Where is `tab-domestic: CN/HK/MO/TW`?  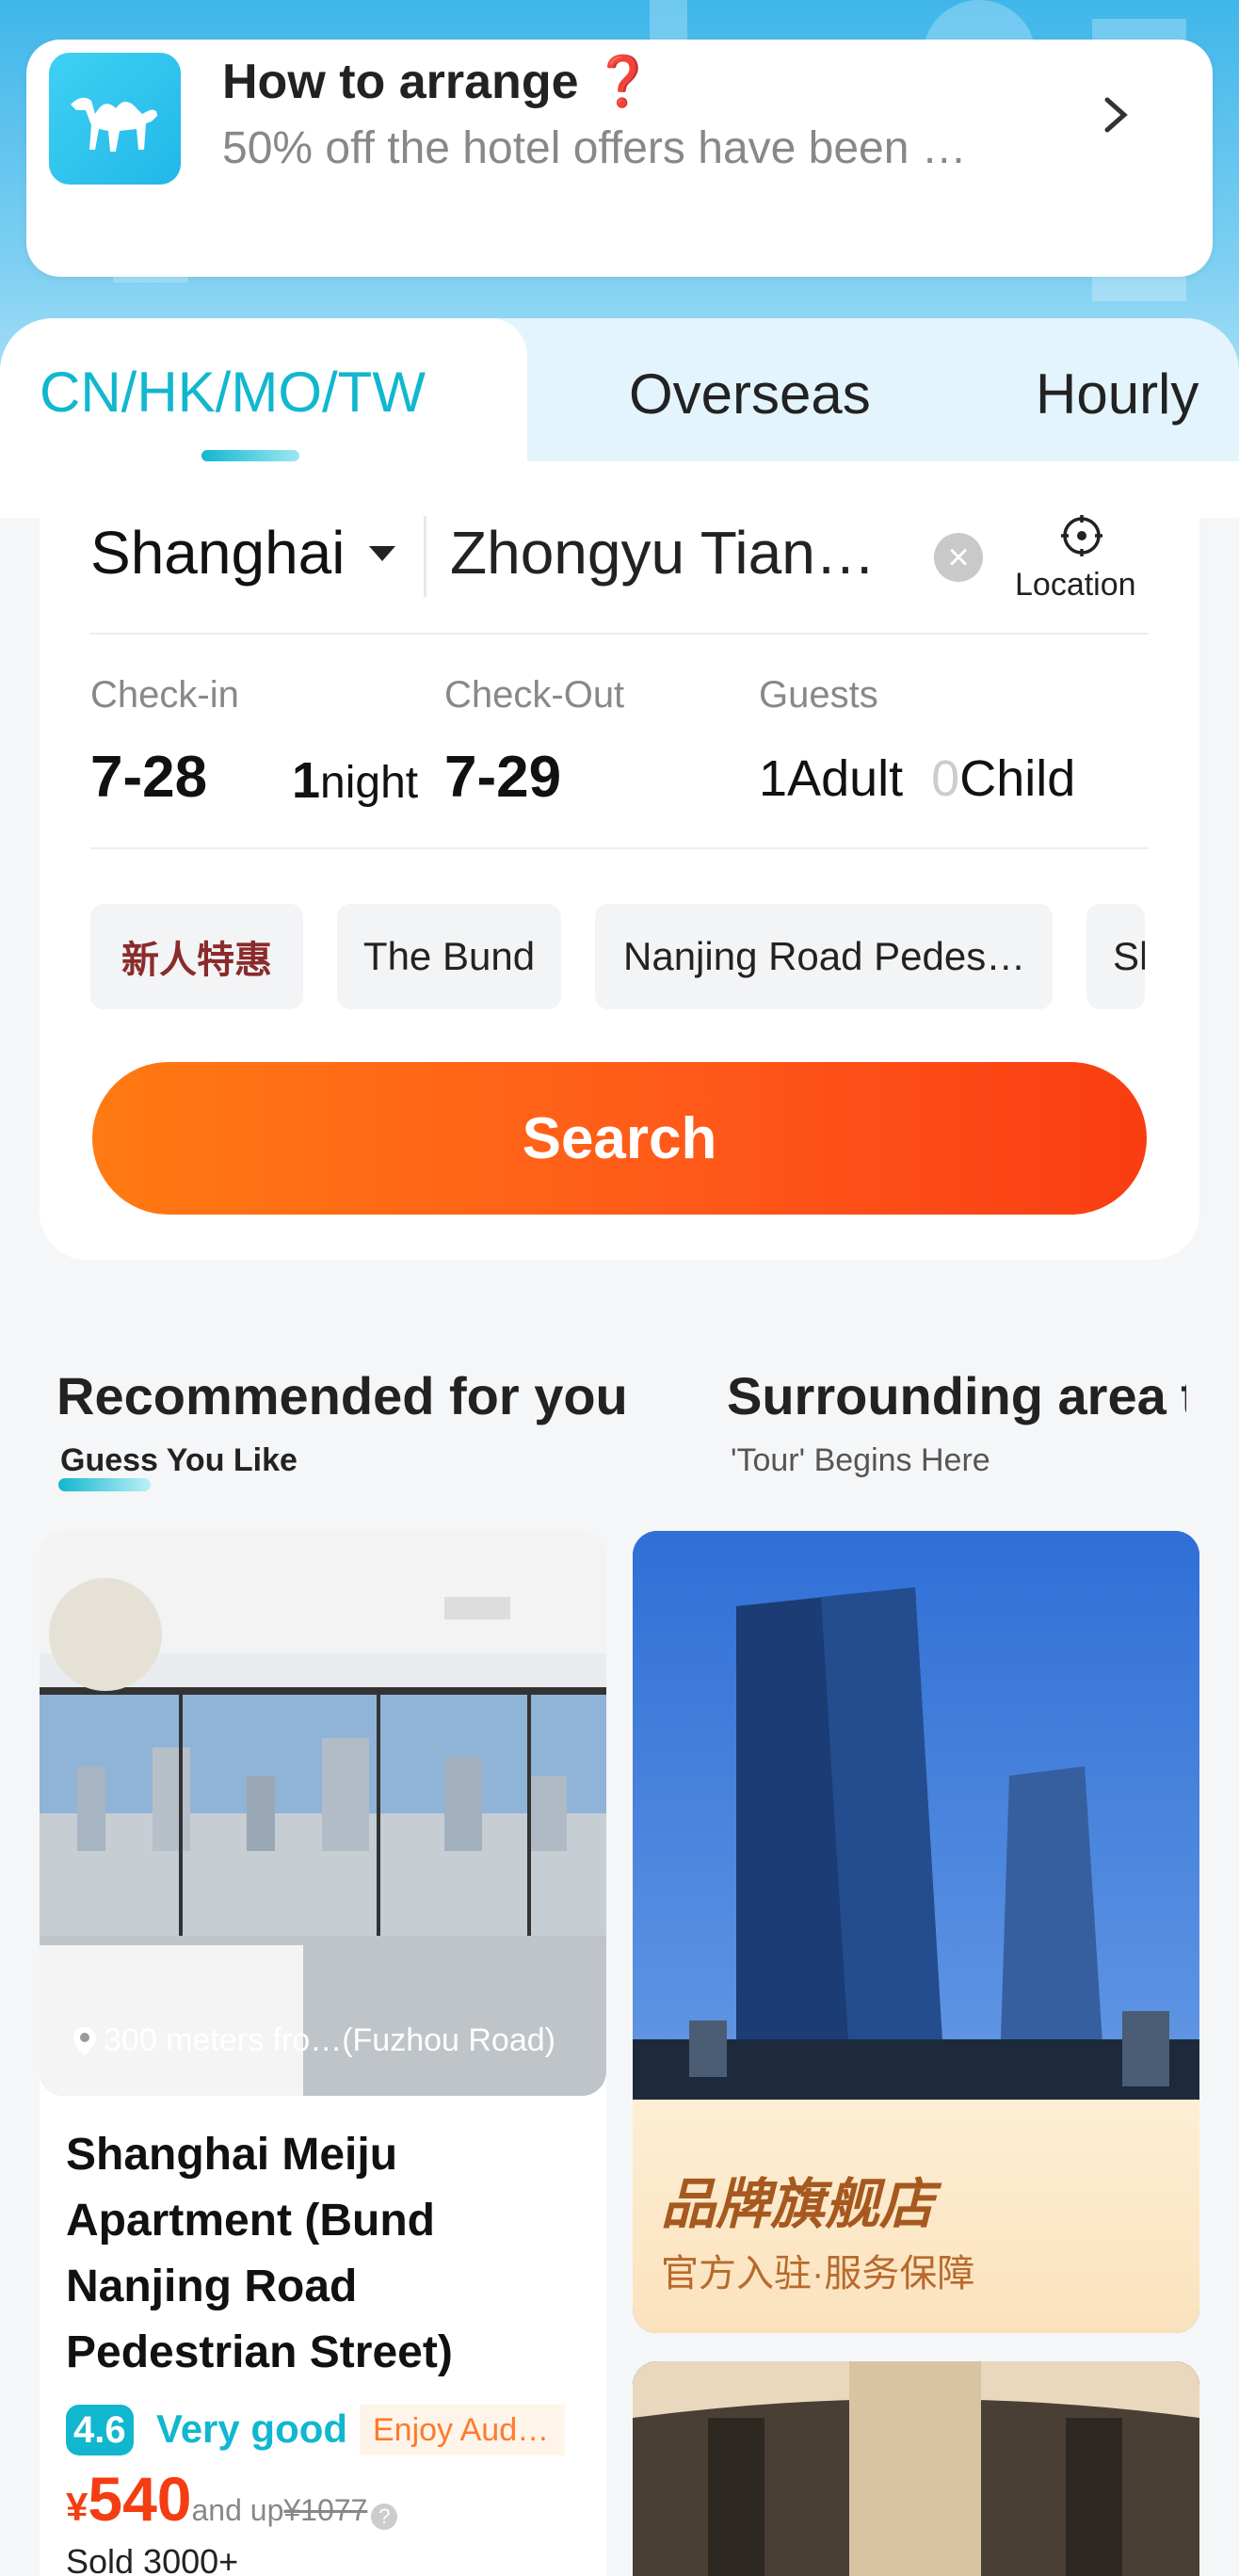
tab-domestic: CN/HK/MO/TW is located at coordinates (233, 392).